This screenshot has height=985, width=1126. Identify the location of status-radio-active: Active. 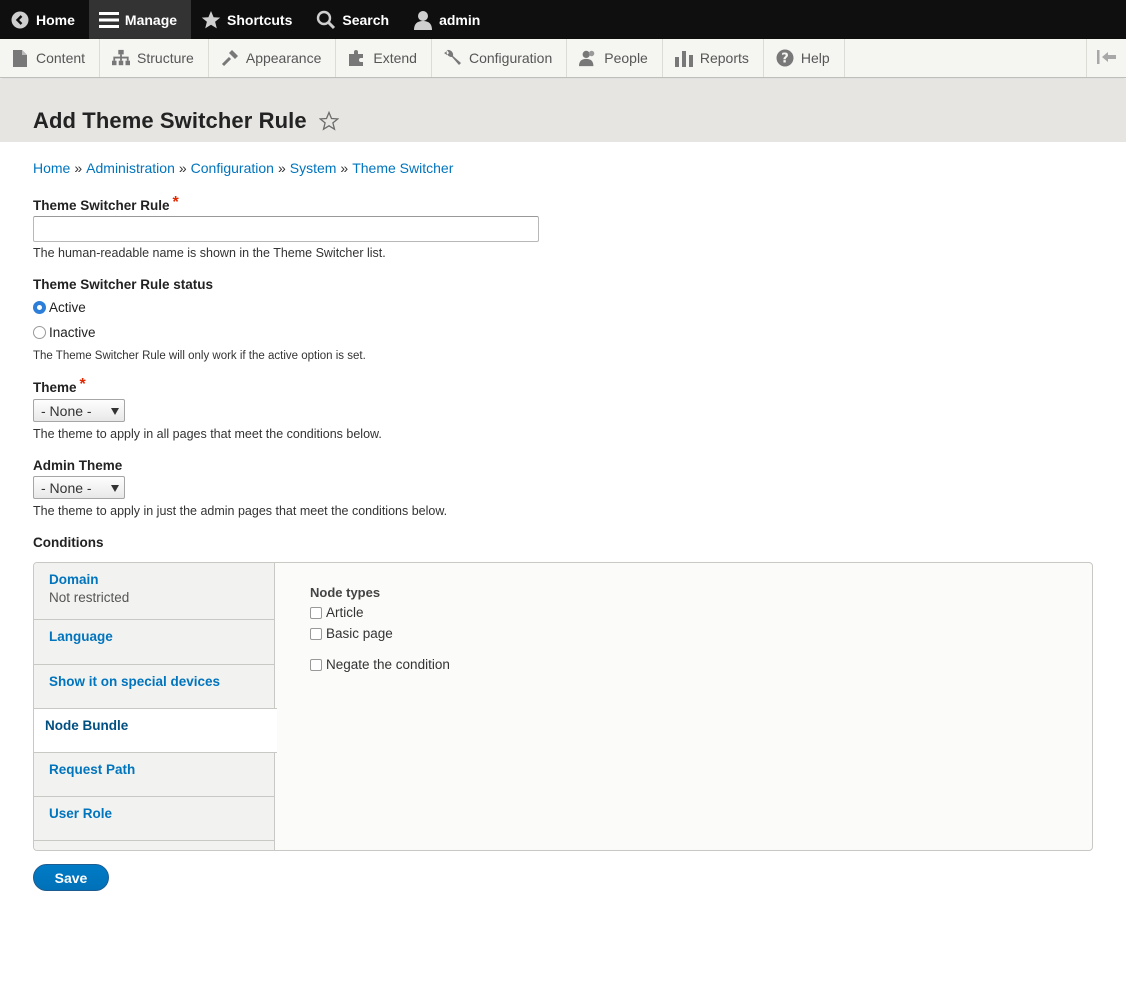
(59, 307).